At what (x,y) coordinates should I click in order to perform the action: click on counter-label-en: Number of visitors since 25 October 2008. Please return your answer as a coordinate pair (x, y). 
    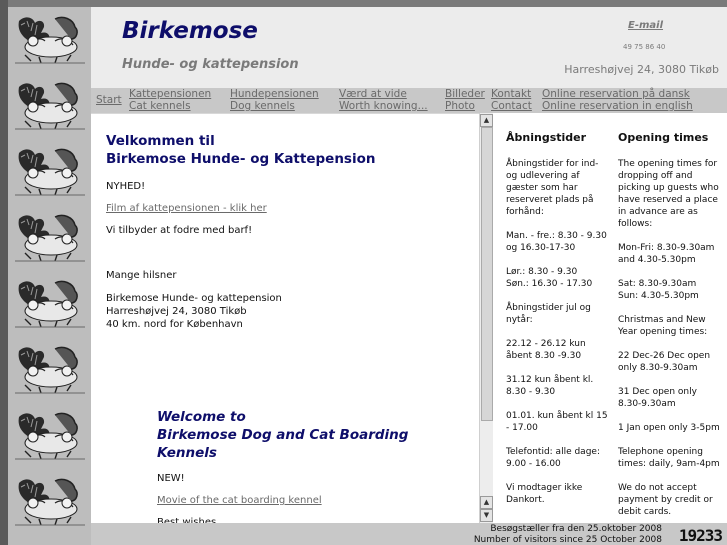
    Looking at the image, I should click on (567, 540).